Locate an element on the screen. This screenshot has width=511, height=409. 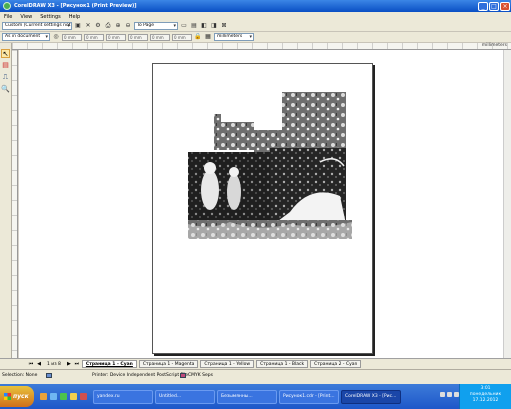
tile-icon: ▦ is located at coordinates (208, 37).